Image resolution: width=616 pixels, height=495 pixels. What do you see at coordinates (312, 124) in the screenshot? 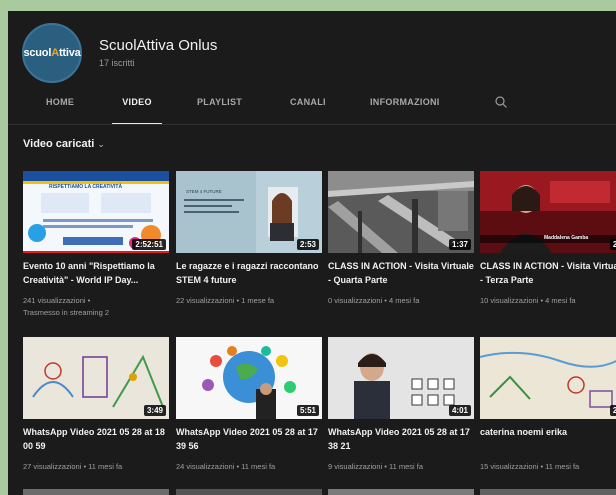
I see `tabs-divider` at bounding box center [312, 124].